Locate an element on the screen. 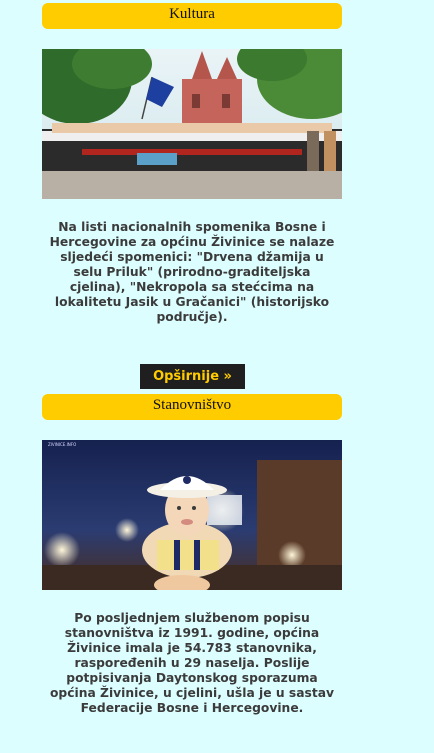 Image resolution: width=434 pixels, height=753 pixels. section-title-stanovnistvo: Stanovništvo is located at coordinates (192, 407).